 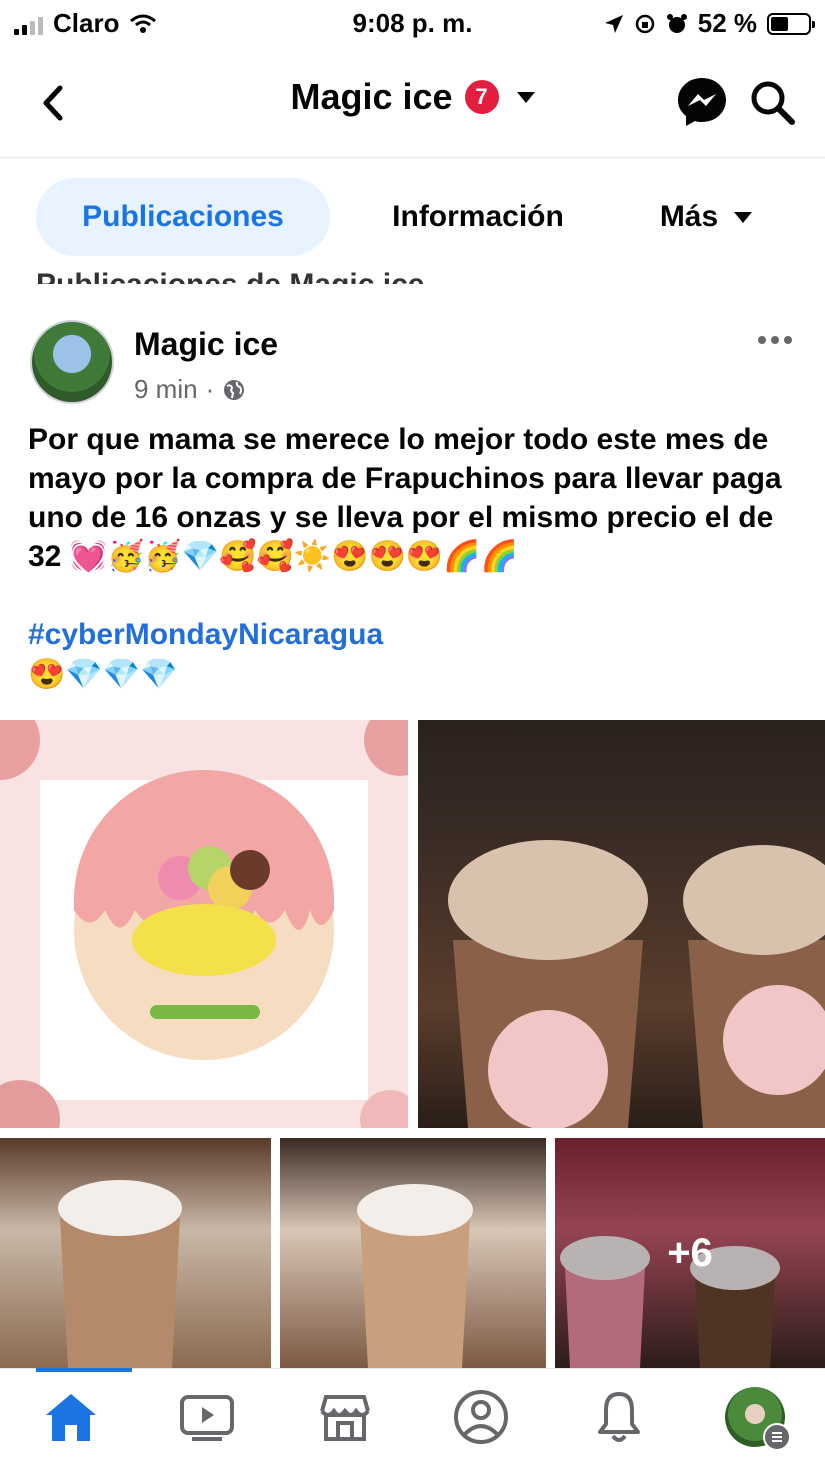 I want to click on more-options-icon, so click(x=775, y=340).